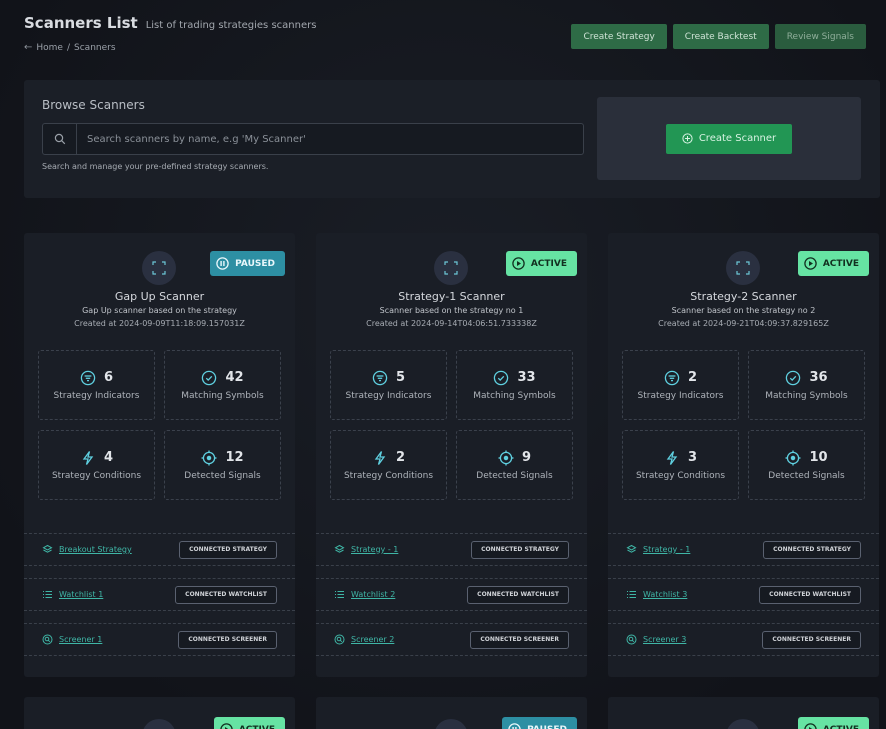 The height and width of the screenshot is (729, 886). Describe the element at coordinates (364, 594) in the screenshot. I see `watchlist-link: Watchlist 2` at that location.